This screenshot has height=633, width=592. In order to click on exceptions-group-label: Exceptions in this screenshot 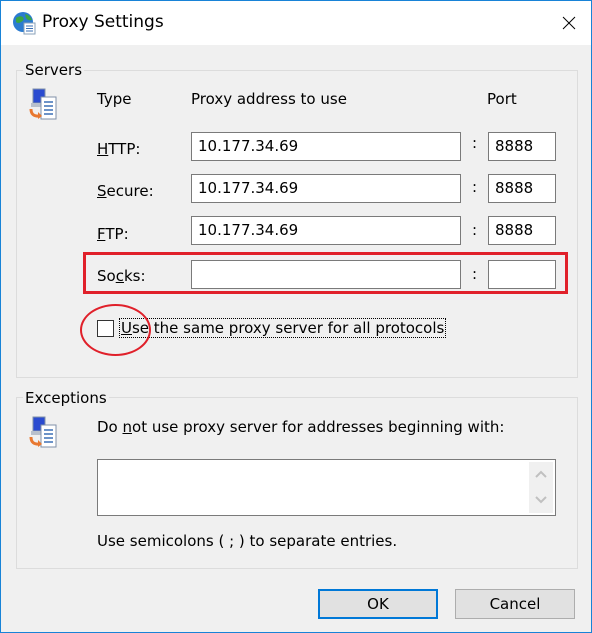, I will do `click(66, 398)`.